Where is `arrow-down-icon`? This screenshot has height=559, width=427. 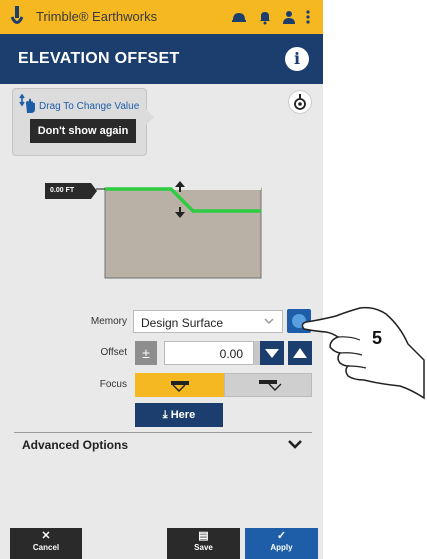 arrow-down-icon is located at coordinates (272, 353).